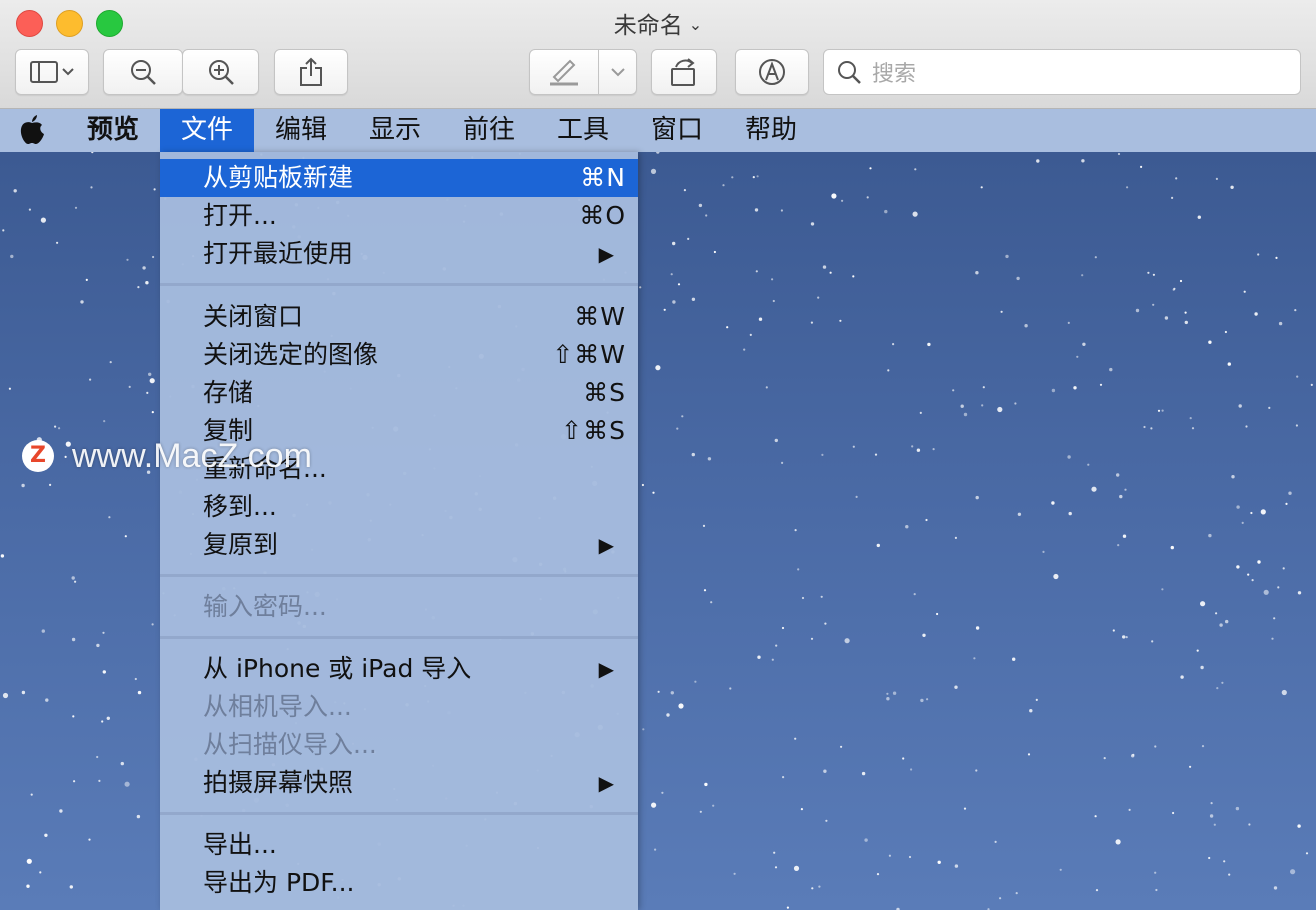 This screenshot has width=1316, height=910. What do you see at coordinates (32, 130) in the screenshot?
I see `apple-menu` at bounding box center [32, 130].